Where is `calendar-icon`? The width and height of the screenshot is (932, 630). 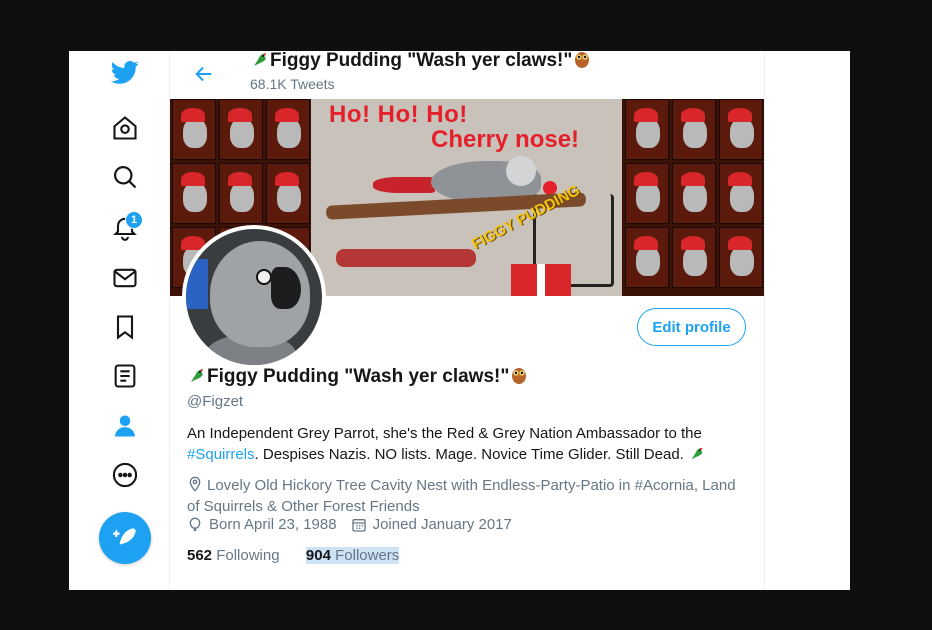
calendar-icon is located at coordinates (358, 525).